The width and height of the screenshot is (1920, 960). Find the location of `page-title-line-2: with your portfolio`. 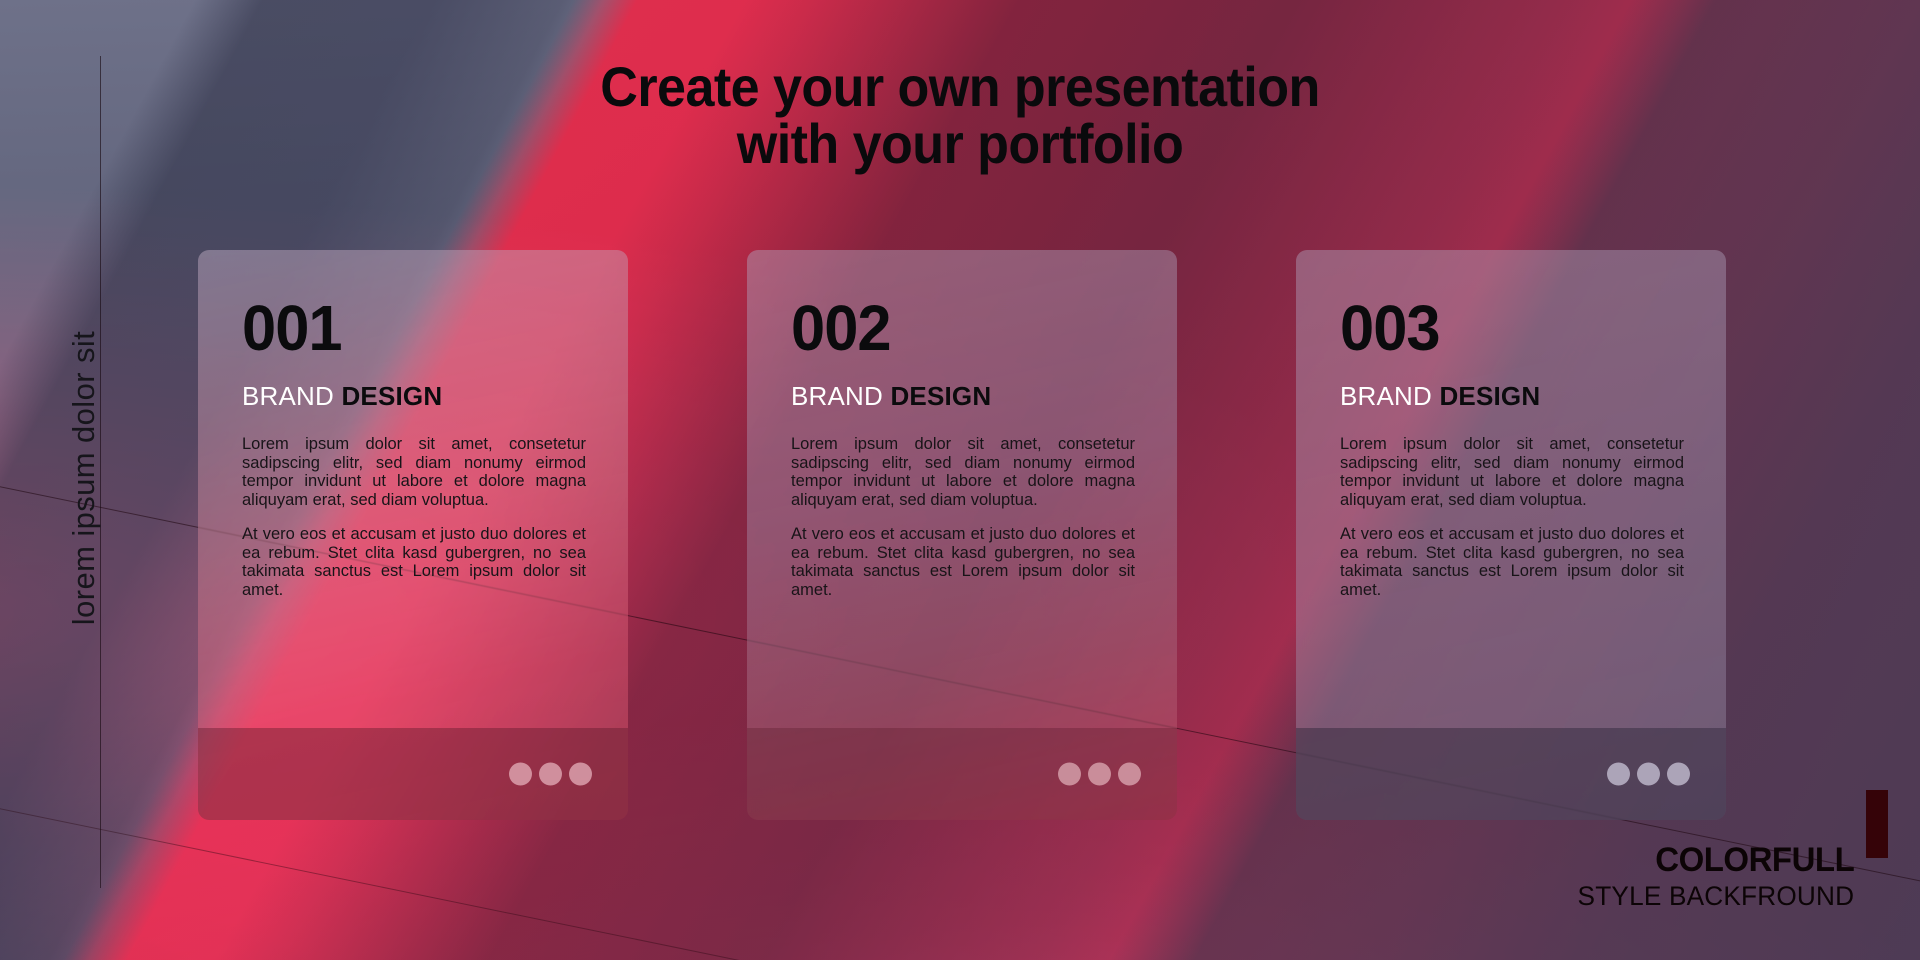

page-title-line-2: with your portfolio is located at coordinates (960, 144).